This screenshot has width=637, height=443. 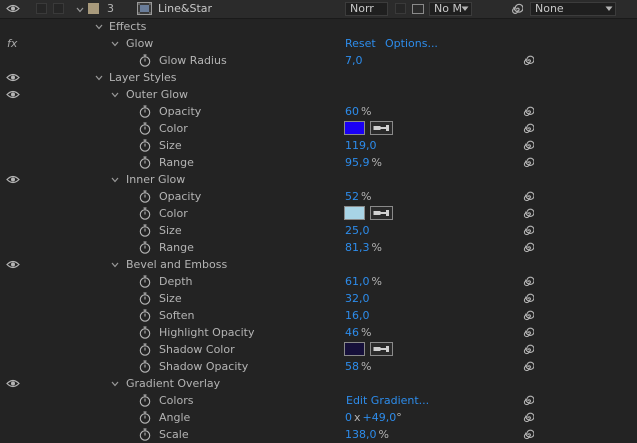 I want to click on reset-link: Reset, so click(x=360, y=43).